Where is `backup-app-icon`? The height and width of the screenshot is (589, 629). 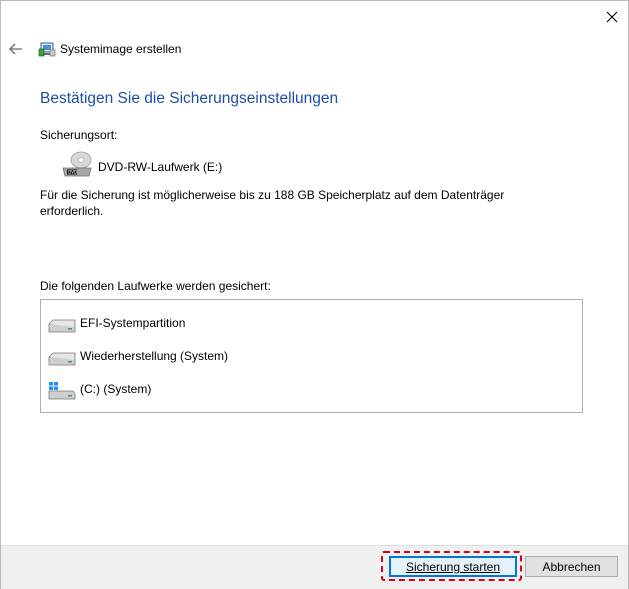
backup-app-icon is located at coordinates (47, 49).